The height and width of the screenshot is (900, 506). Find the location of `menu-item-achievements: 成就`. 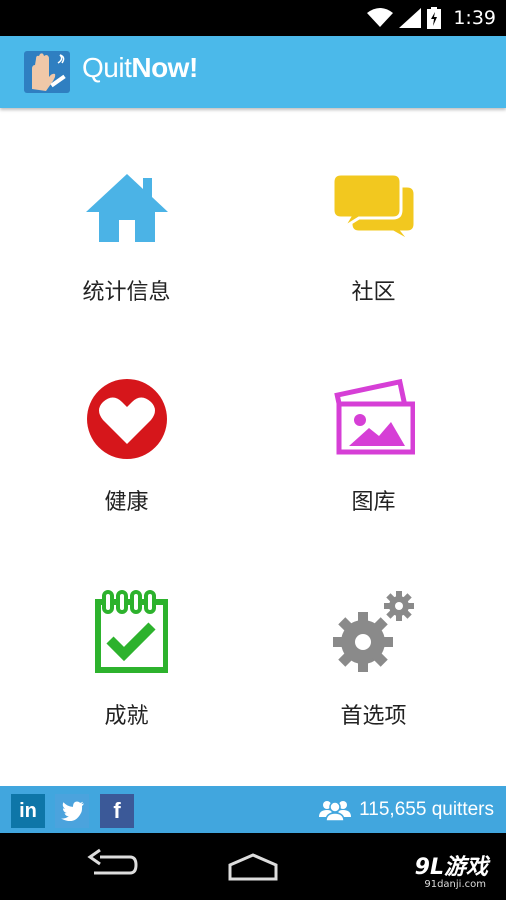

menu-item-achievements: 成就 is located at coordinates (126, 690).